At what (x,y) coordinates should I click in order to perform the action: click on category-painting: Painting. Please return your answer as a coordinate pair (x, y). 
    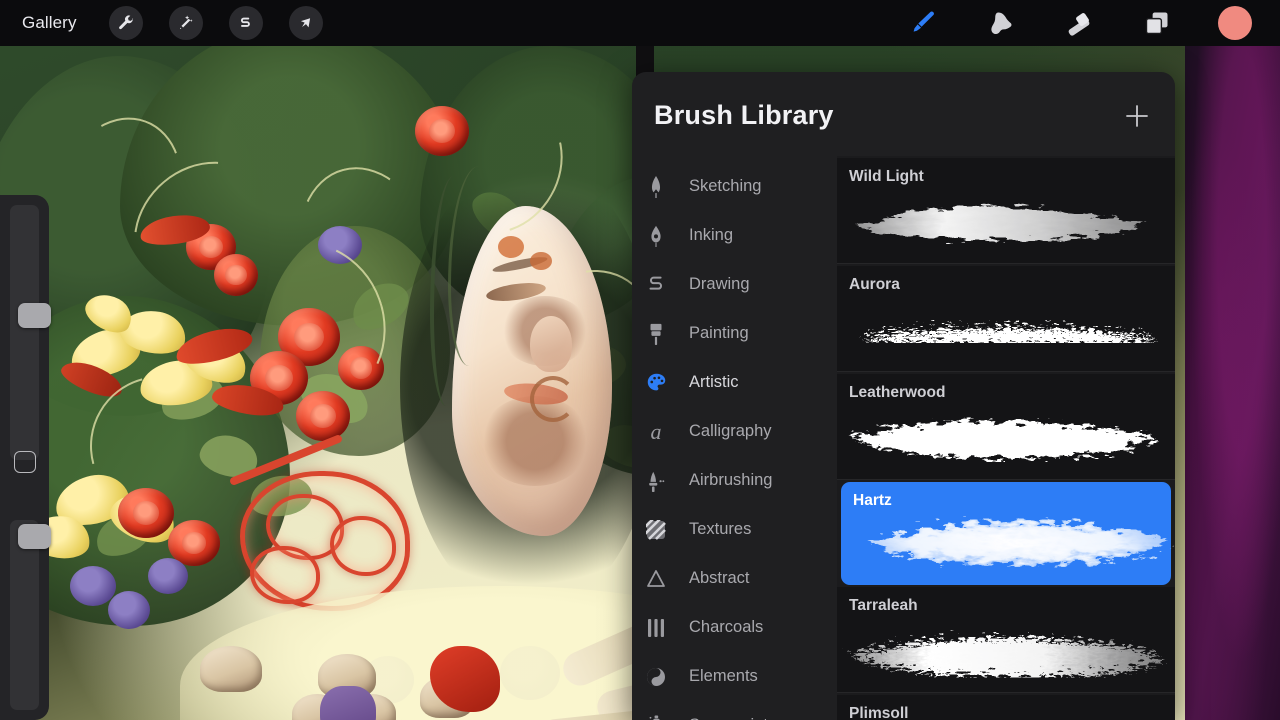
    Looking at the image, I should click on (734, 333).